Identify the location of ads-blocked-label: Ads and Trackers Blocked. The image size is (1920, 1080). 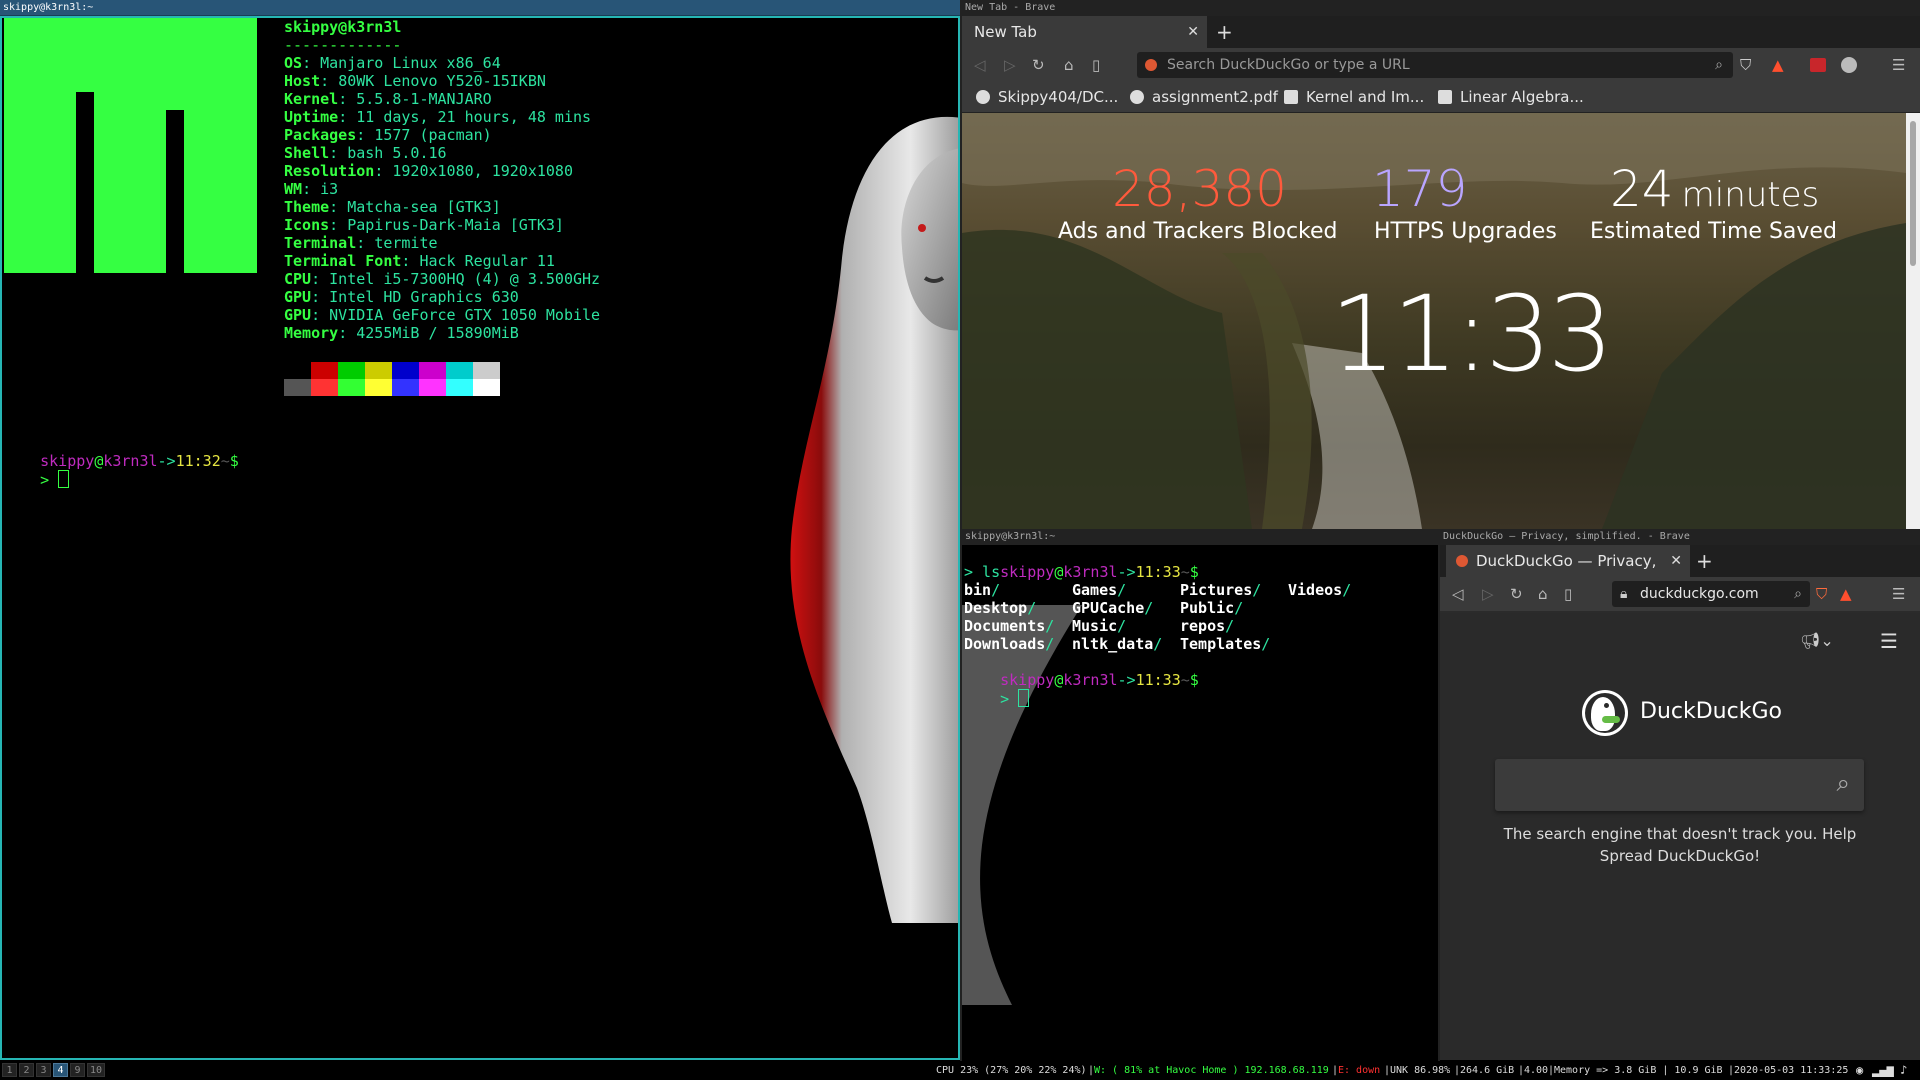
(1198, 231).